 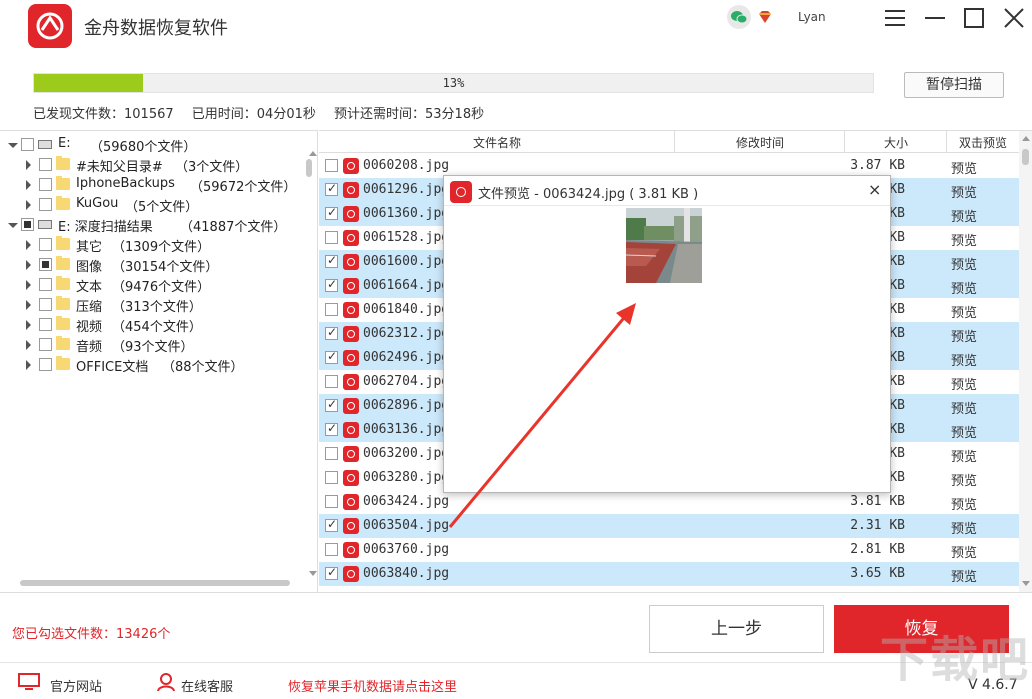 I want to click on back-button: 上一步, so click(x=736, y=629).